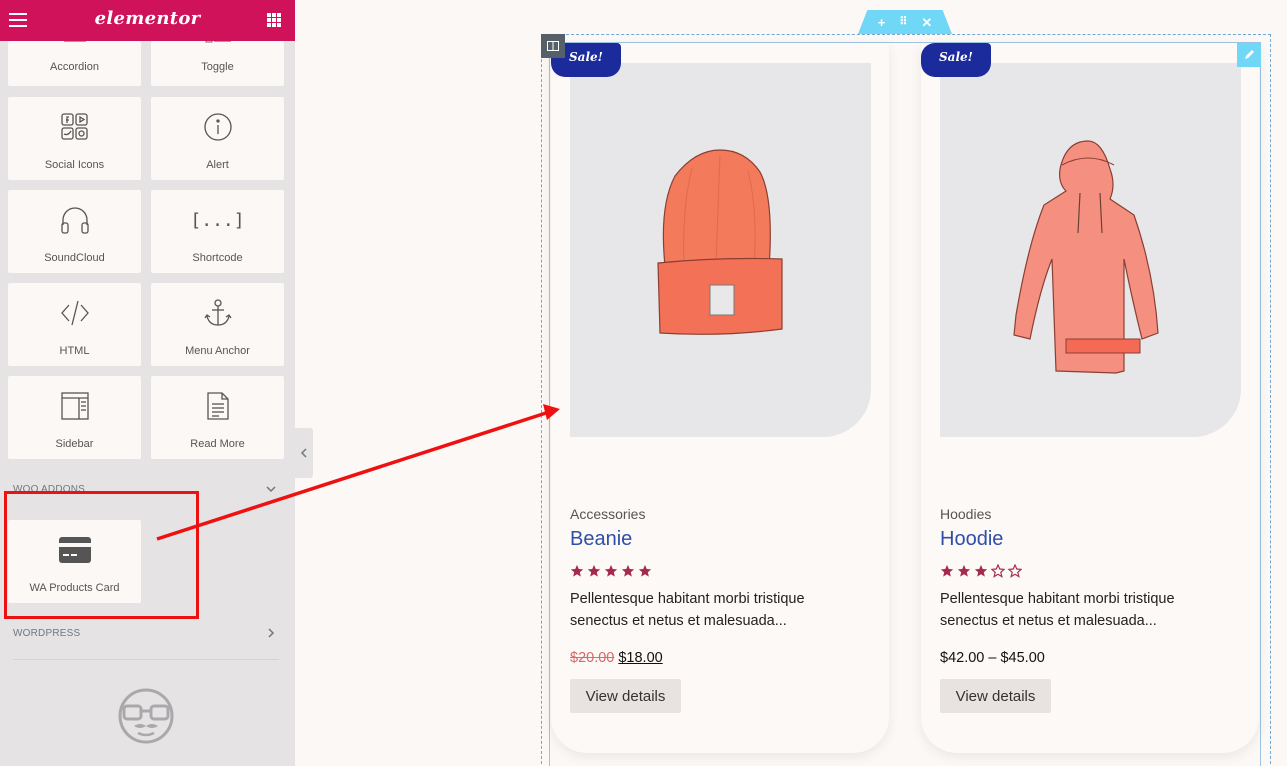 This screenshot has width=1287, height=766. I want to click on wordpress-title: WORDPRESS, so click(47, 633).